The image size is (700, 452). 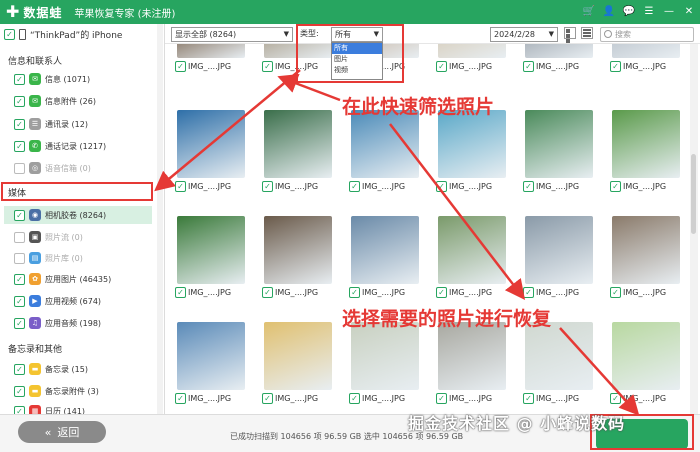 What do you see at coordinates (84, 258) in the screenshot?
I see `sidebar-item-photo-library: ✓ ▤ 照片库 (0)` at bounding box center [84, 258].